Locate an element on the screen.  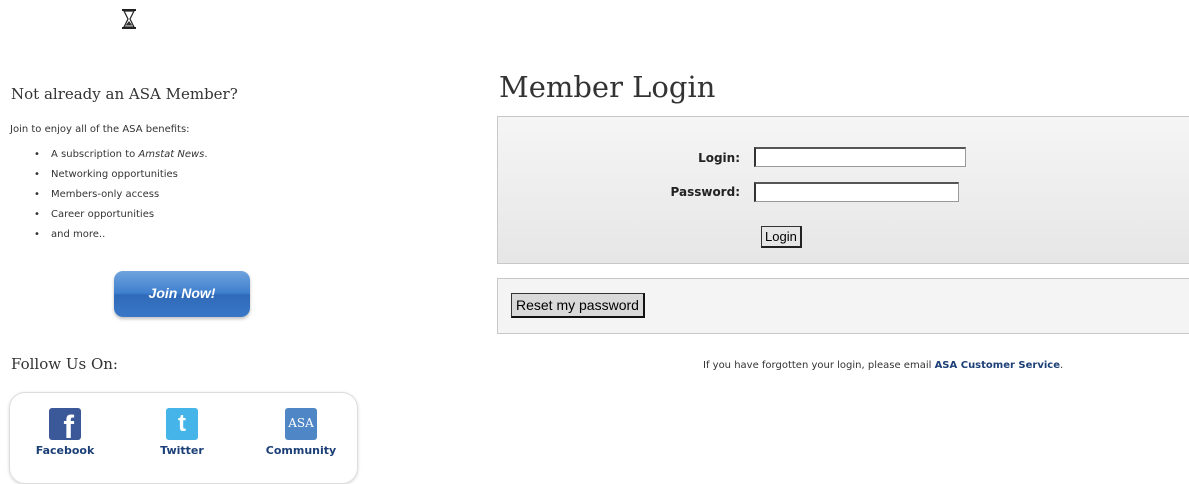
forgot-text-end: . is located at coordinates (1061, 365).